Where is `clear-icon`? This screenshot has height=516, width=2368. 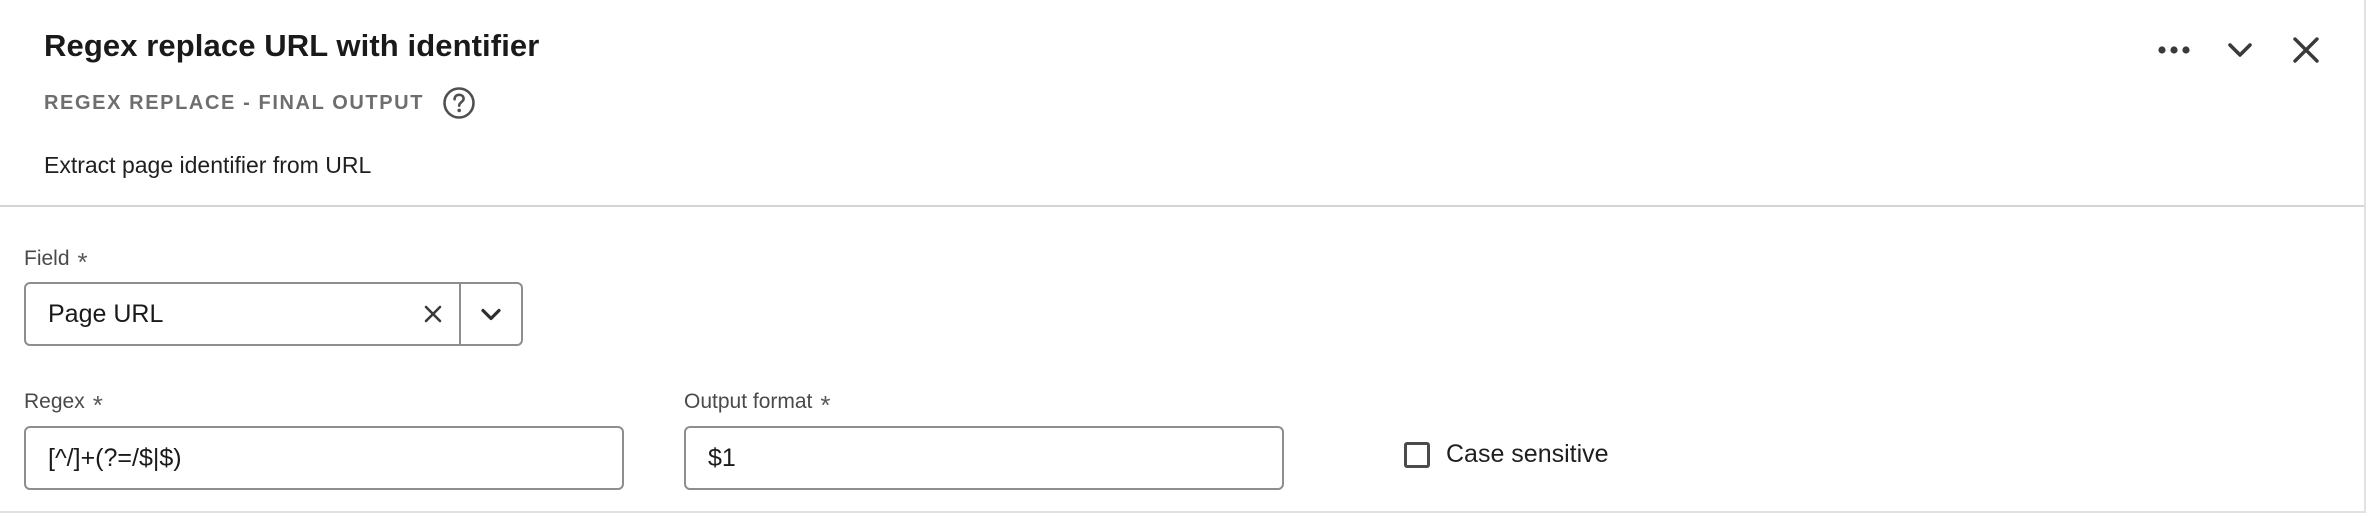 clear-icon is located at coordinates (433, 314).